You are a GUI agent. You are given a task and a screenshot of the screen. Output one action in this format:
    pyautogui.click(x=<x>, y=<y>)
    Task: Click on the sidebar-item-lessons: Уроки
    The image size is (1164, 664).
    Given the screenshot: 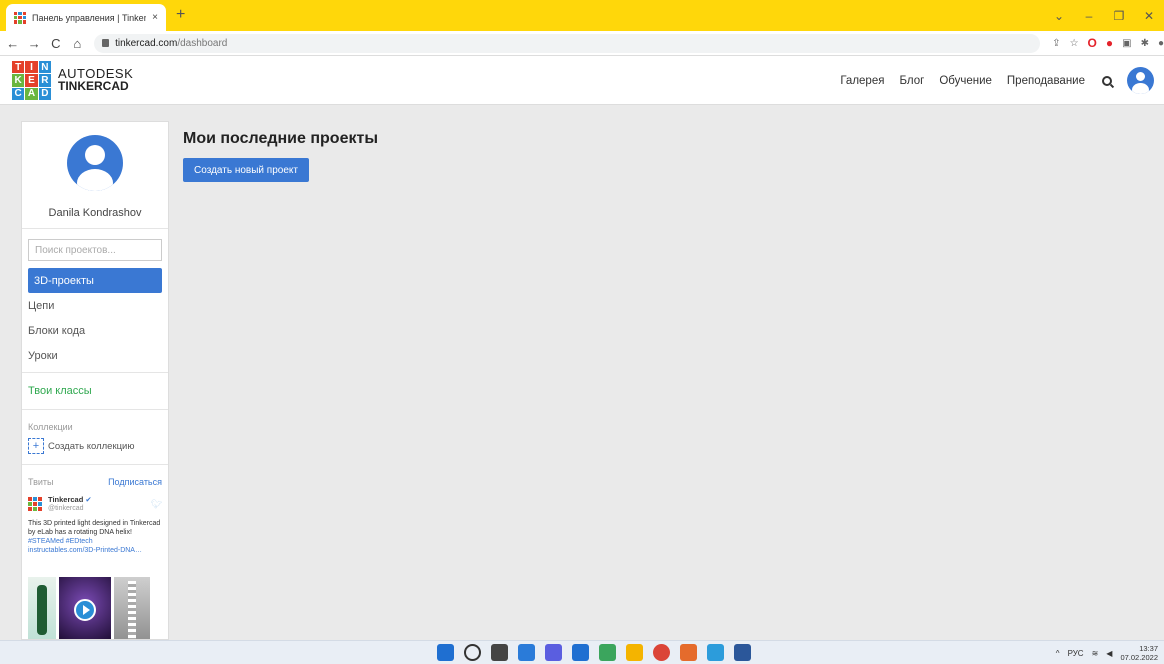 What is the action you would take?
    pyautogui.click(x=95, y=355)
    